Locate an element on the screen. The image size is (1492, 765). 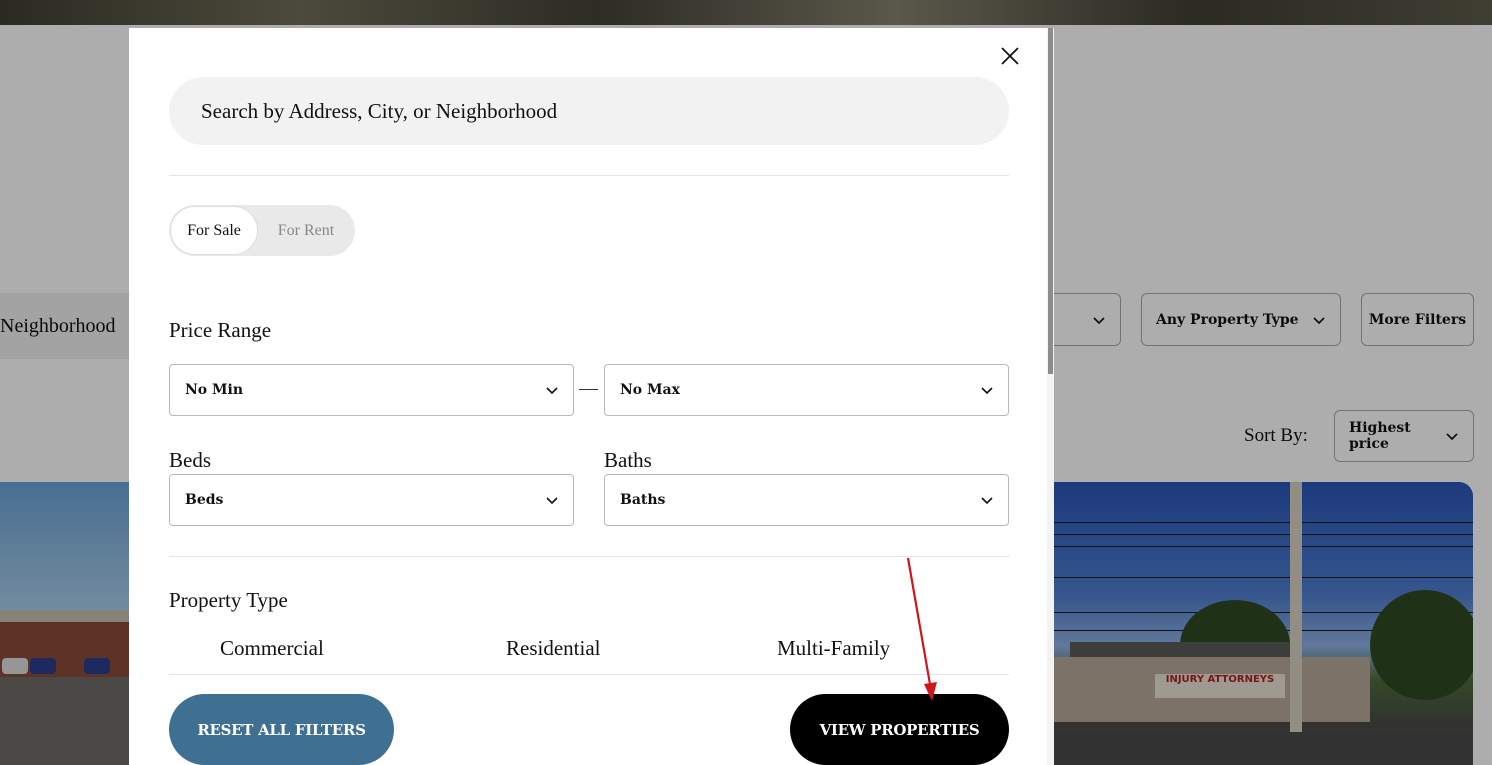
price-max-value: No Max is located at coordinates (650, 390).